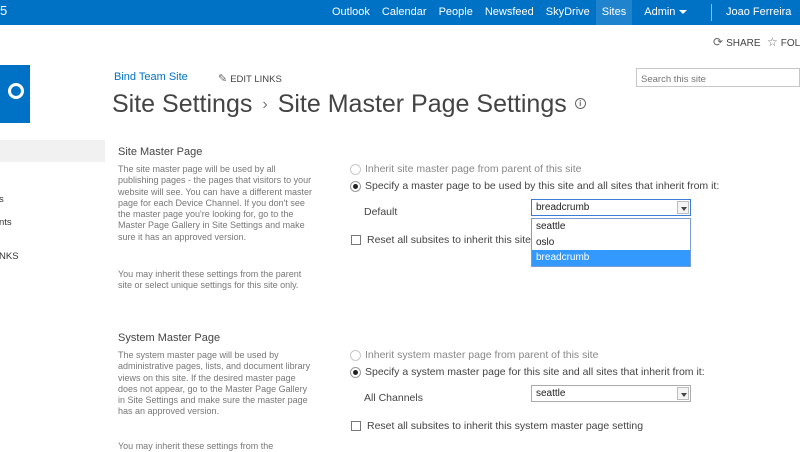  Describe the element at coordinates (790, 43) in the screenshot. I see `follow-label: FOL` at that location.